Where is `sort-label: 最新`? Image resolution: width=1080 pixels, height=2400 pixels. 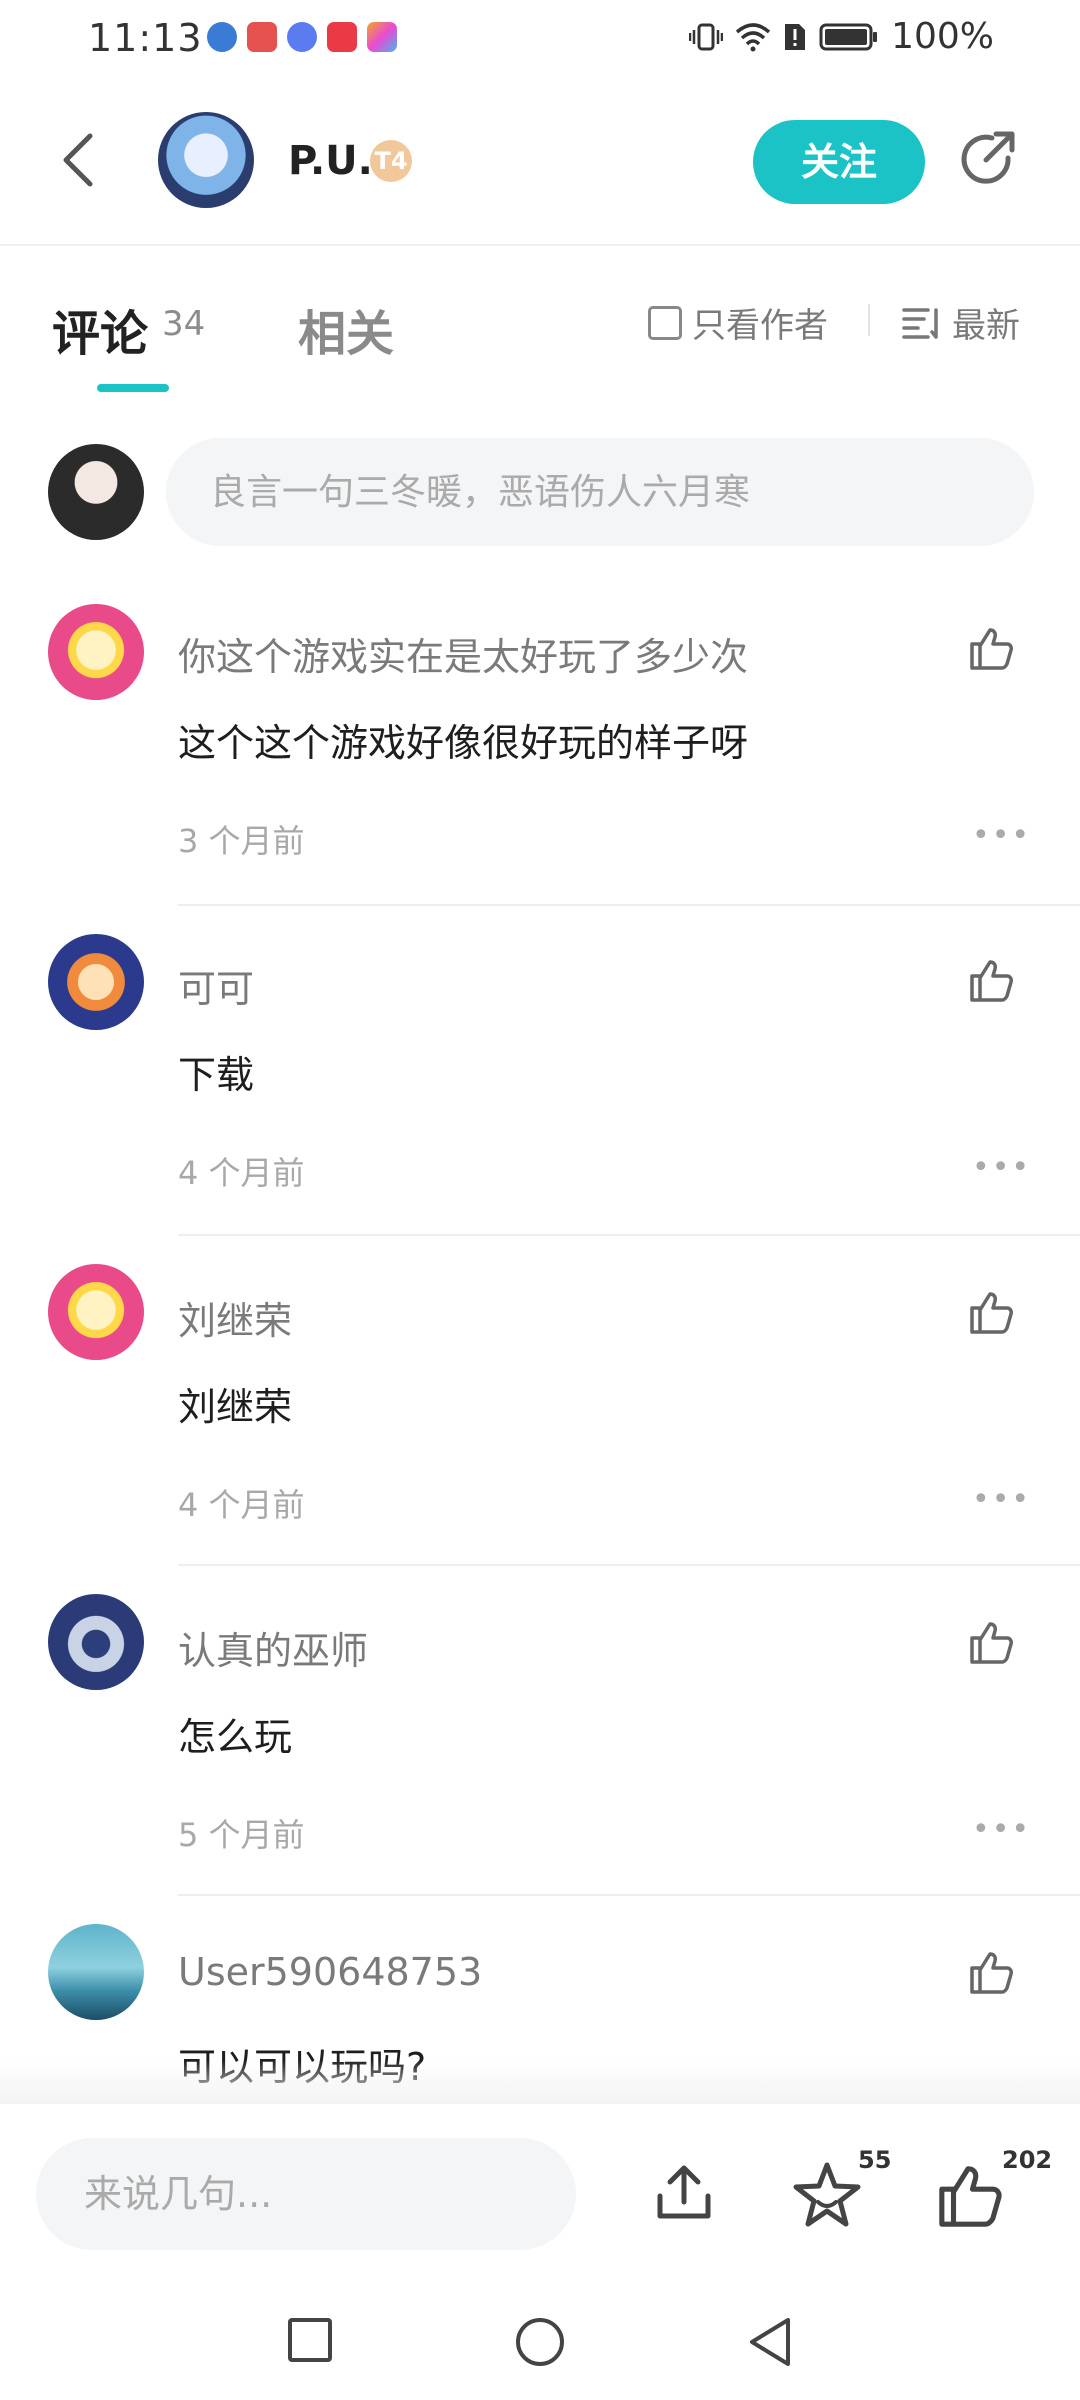
sort-label: 最新 is located at coordinates (986, 326).